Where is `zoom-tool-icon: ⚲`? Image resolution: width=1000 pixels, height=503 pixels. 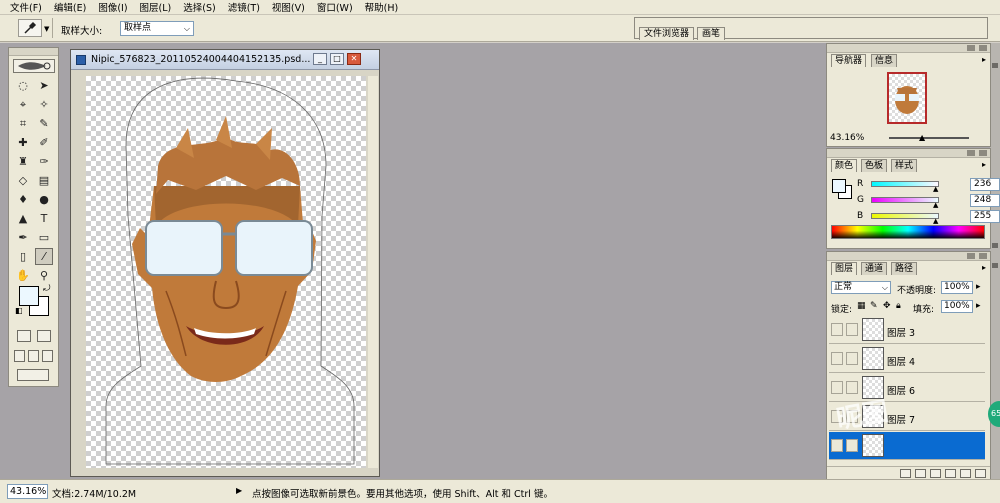 zoom-tool-icon: ⚲ is located at coordinates (44, 275).